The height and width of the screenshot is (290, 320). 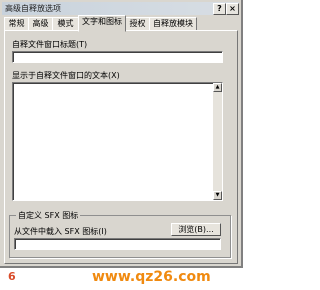 I want to click on window-title-input, so click(x=117, y=57).